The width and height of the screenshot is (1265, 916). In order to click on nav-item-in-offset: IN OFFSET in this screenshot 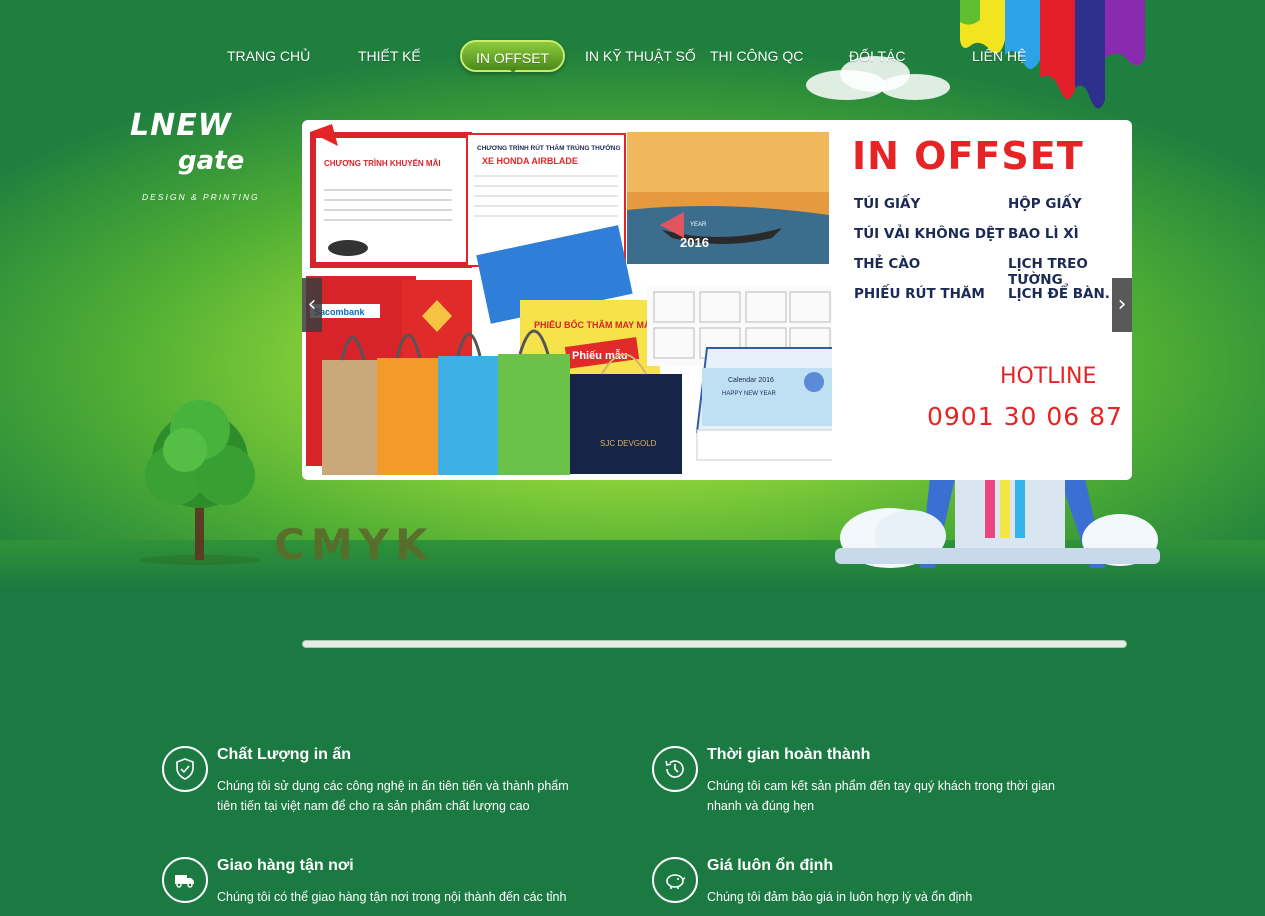, I will do `click(513, 56)`.